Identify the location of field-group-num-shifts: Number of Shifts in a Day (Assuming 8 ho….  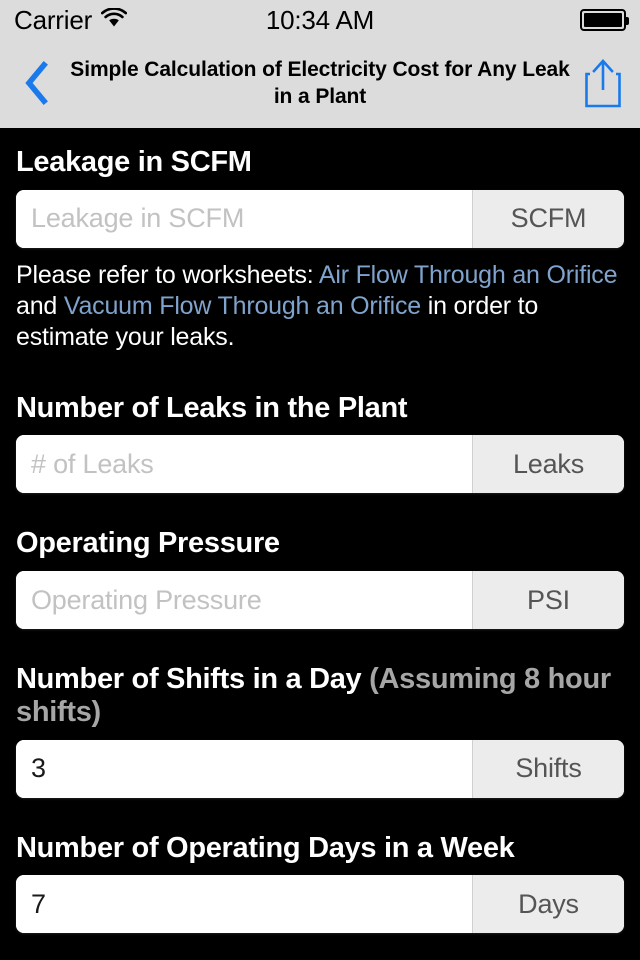
(320, 730).